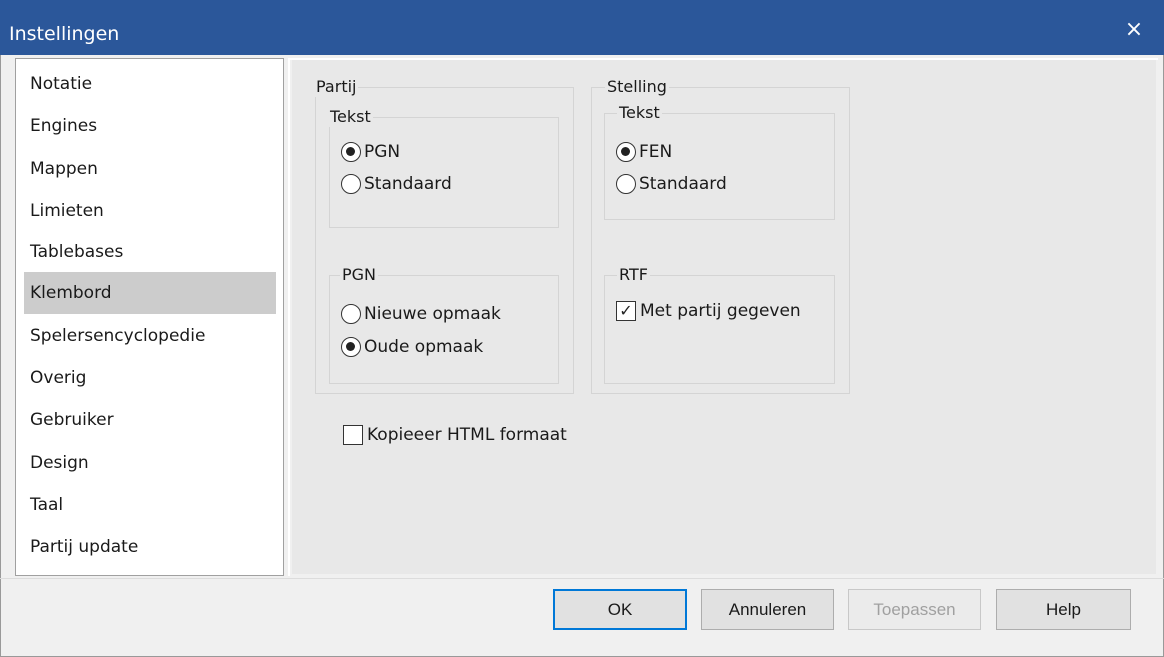 The height and width of the screenshot is (657, 1164). I want to click on sidebar-item-limieten: Limieten, so click(150, 211).